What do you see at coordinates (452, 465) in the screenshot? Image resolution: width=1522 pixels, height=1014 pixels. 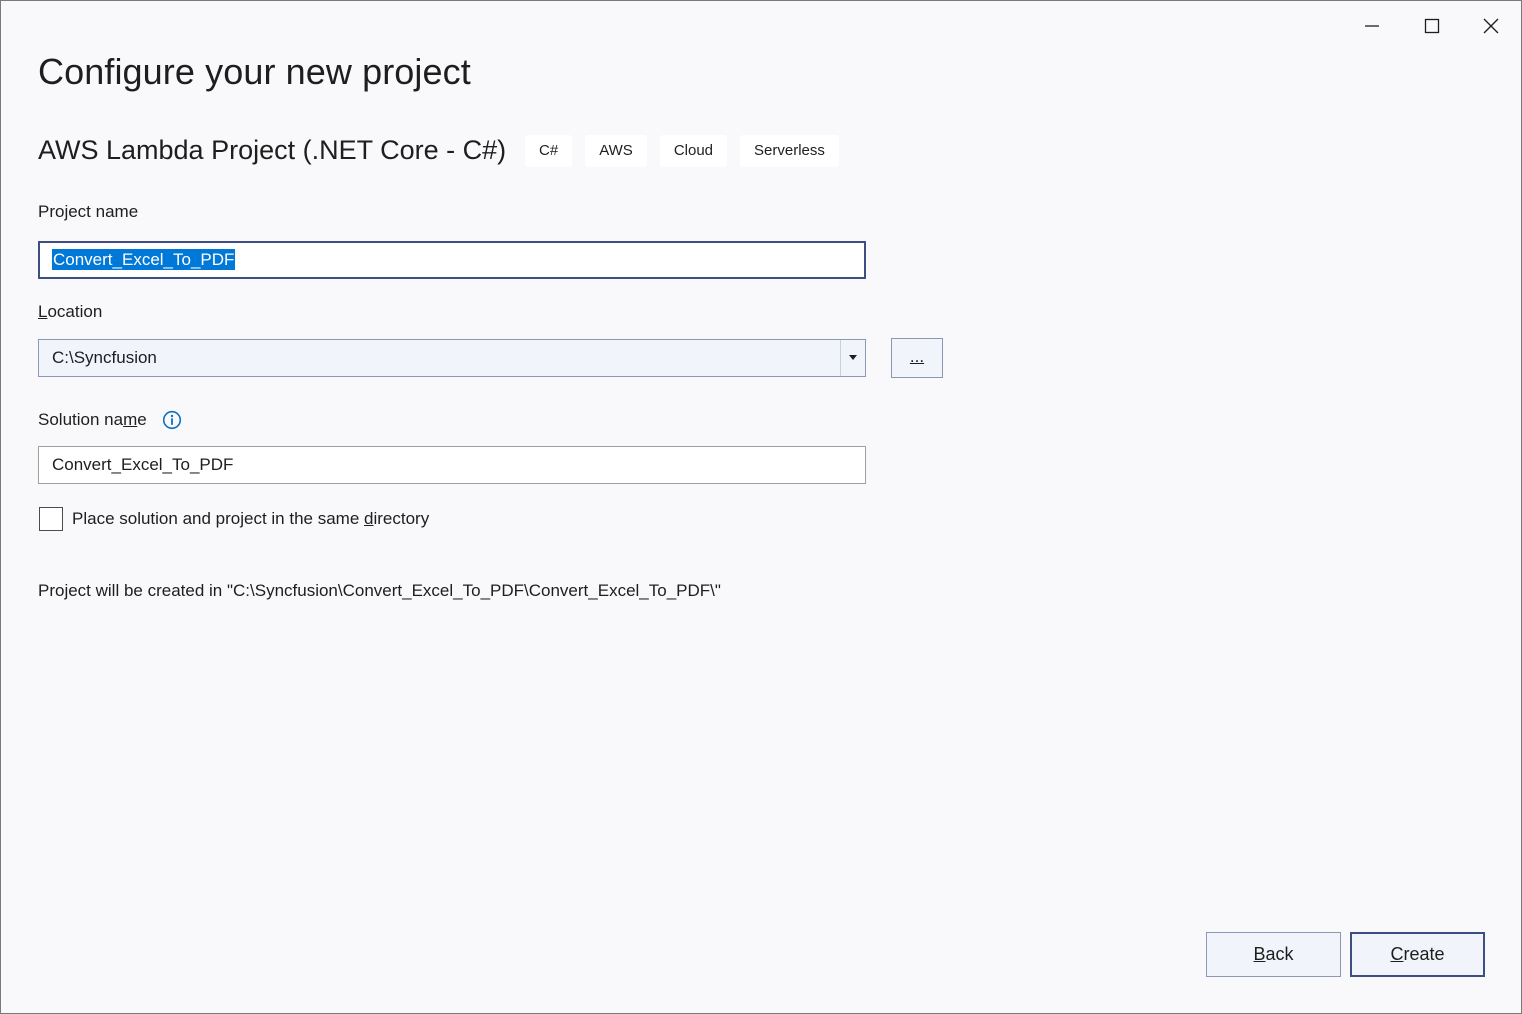 I see `solution-name-input: Convert_Excel_To_PDF` at bounding box center [452, 465].